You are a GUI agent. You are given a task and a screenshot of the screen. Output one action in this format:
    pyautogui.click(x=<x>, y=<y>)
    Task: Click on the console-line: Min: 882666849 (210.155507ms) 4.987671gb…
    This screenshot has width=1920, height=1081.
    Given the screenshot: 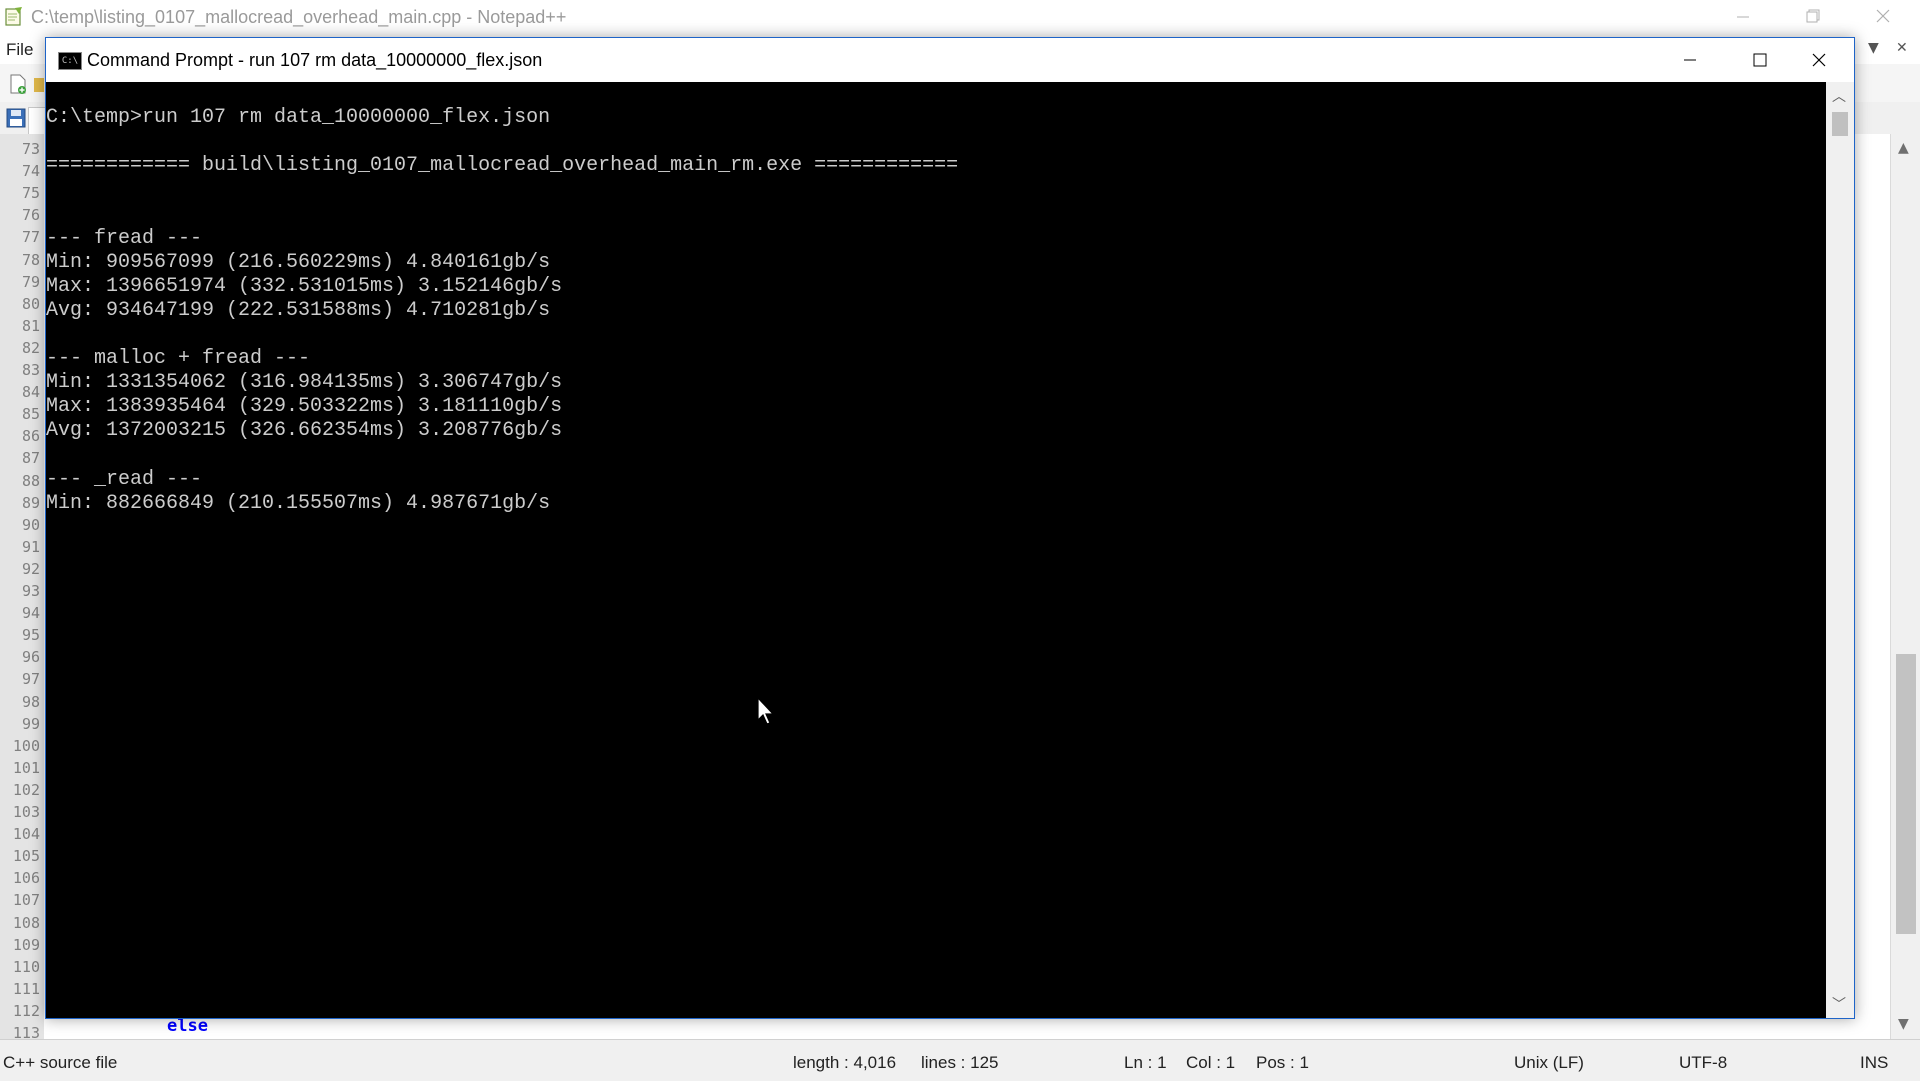 What is the action you would take?
    pyautogui.click(x=298, y=503)
    